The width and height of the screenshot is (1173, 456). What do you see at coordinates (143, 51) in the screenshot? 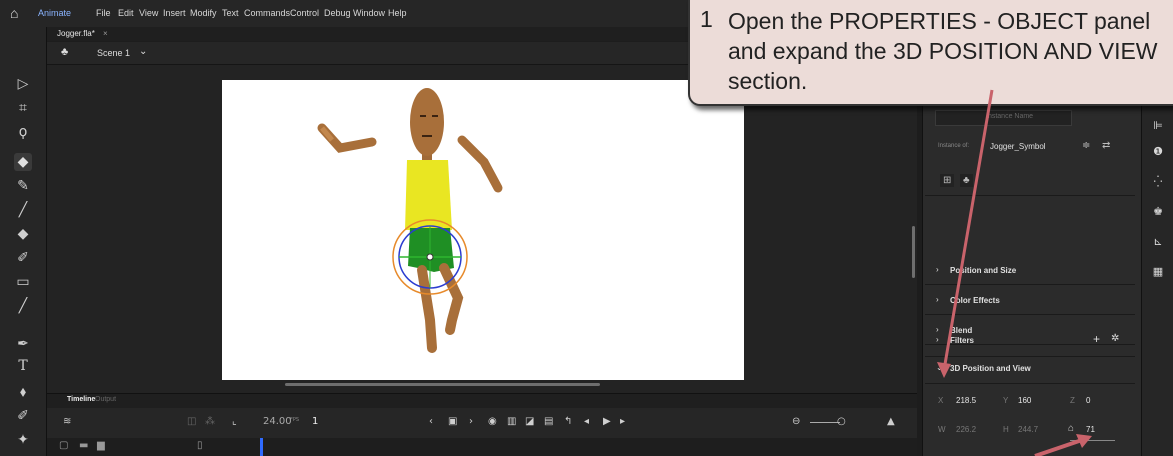
I see `chevron-down-icon: ⌄` at bounding box center [143, 51].